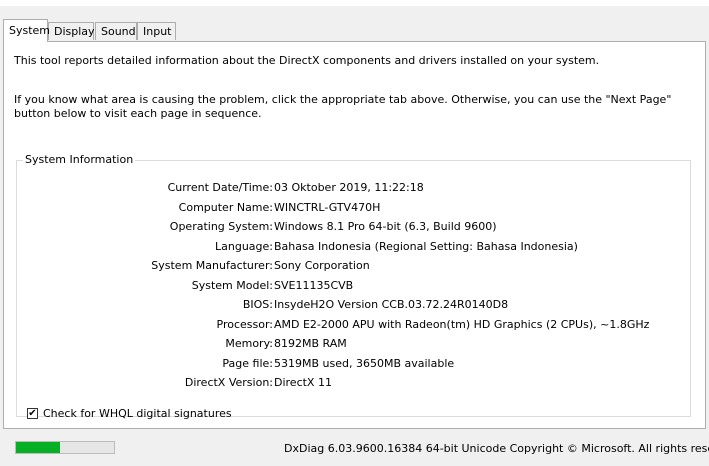 The image size is (709, 466). What do you see at coordinates (79, 159) in the screenshot?
I see `group-title: System Information` at bounding box center [79, 159].